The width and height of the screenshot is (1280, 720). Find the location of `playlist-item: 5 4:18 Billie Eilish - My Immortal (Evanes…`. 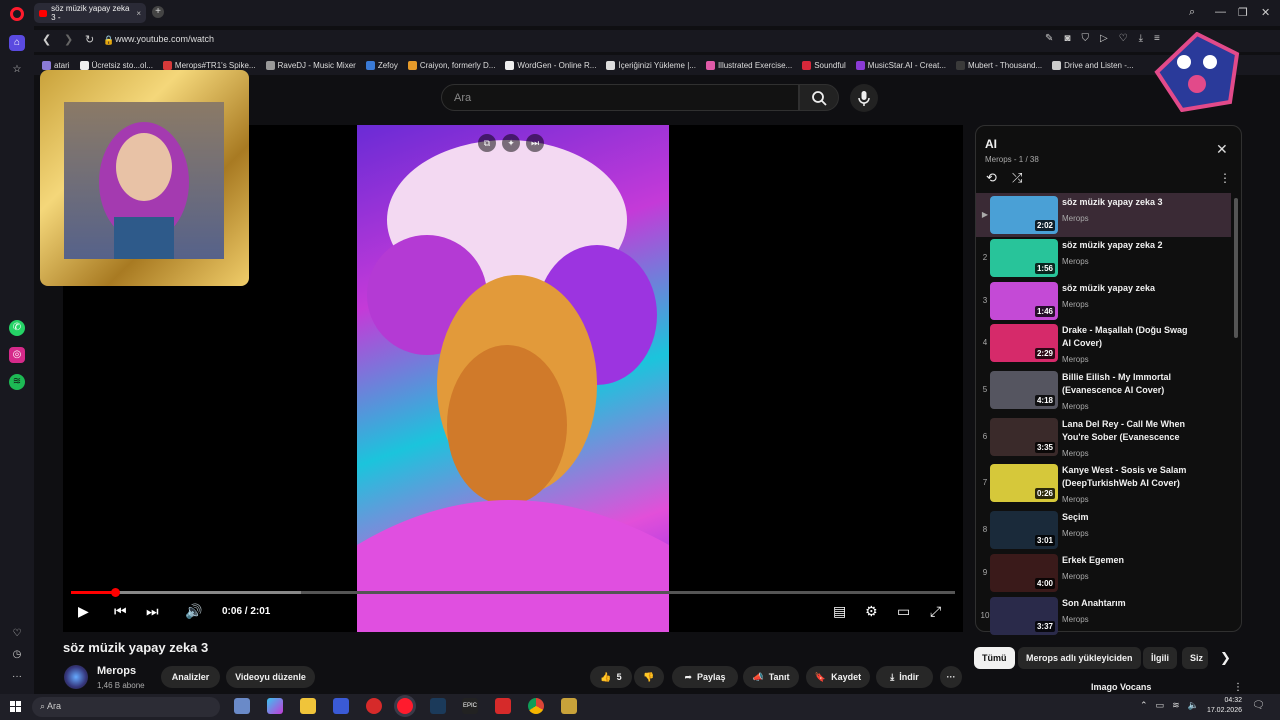

playlist-item: 5 4:18 Billie Eilish - My Immortal (Evanes… is located at coordinates (1103, 390).